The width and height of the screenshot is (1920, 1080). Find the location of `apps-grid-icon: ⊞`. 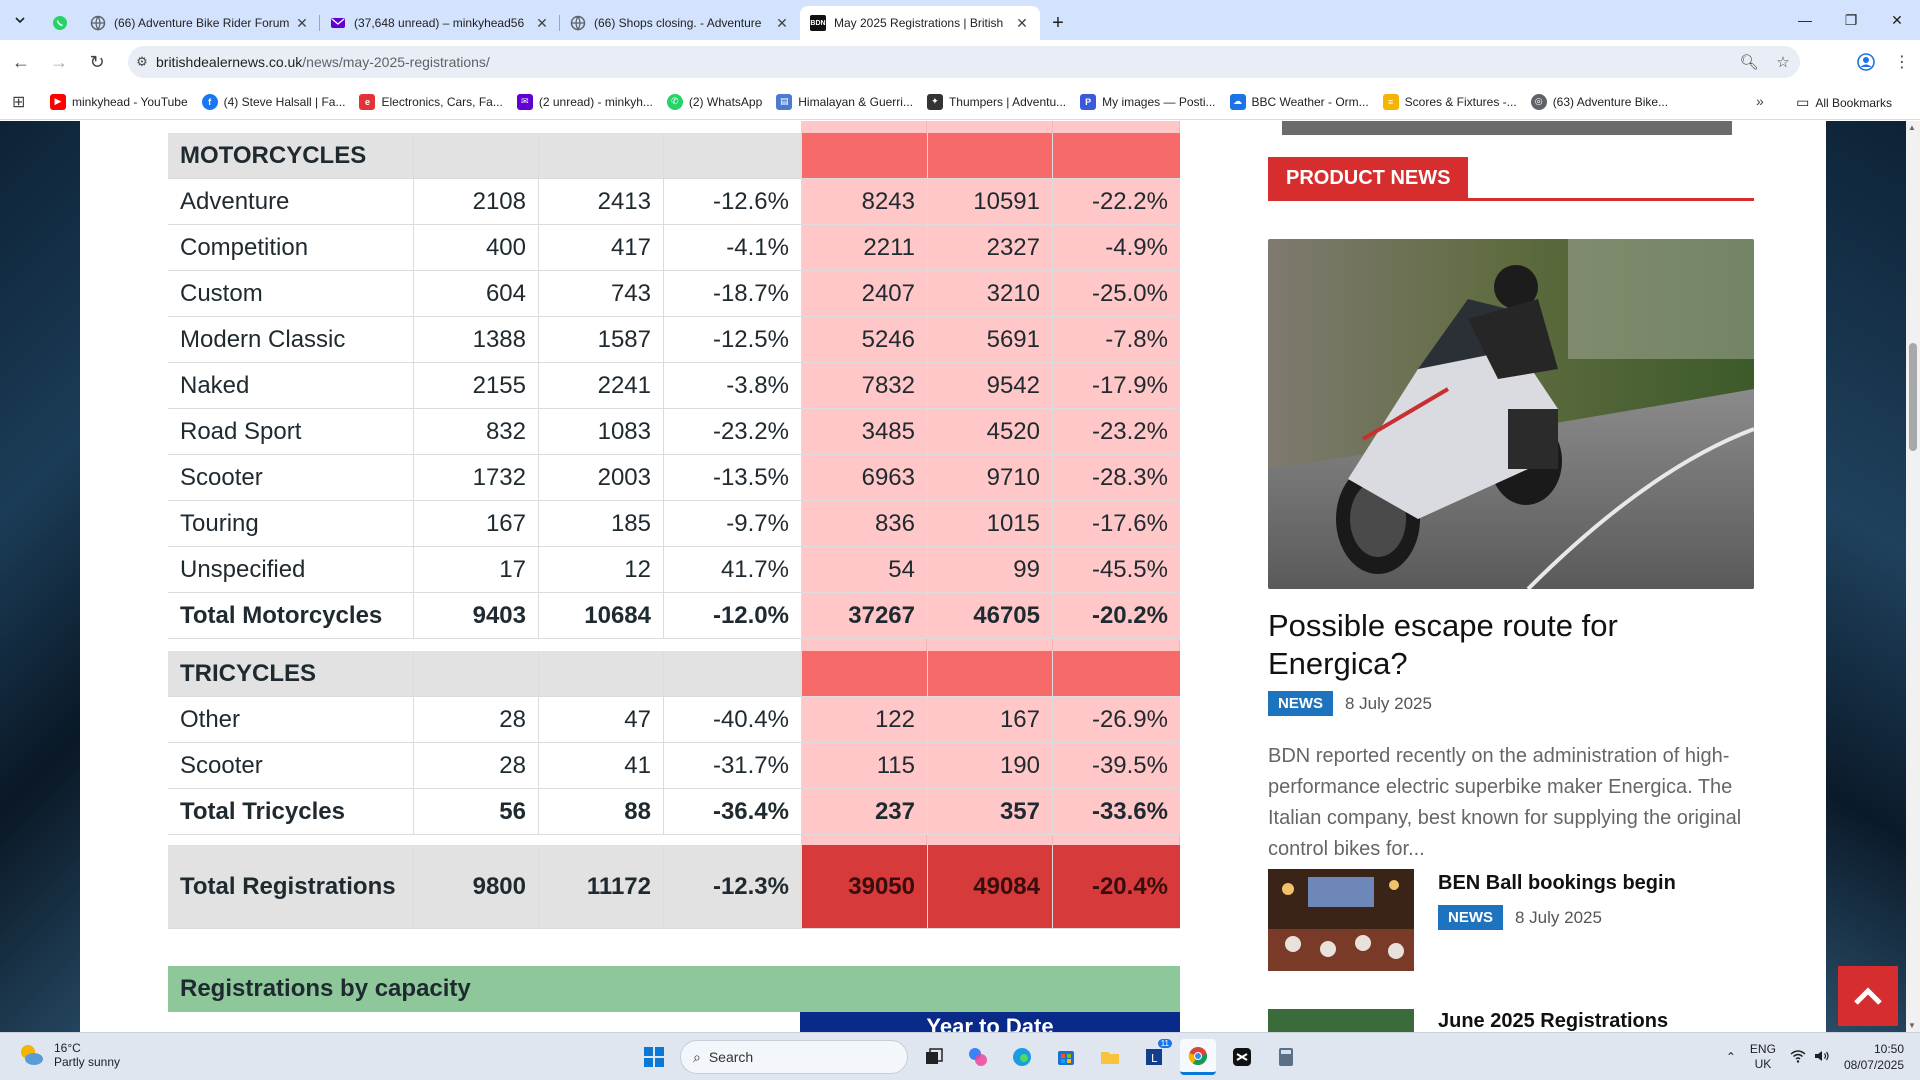

apps-grid-icon: ⊞ is located at coordinates (24, 102).